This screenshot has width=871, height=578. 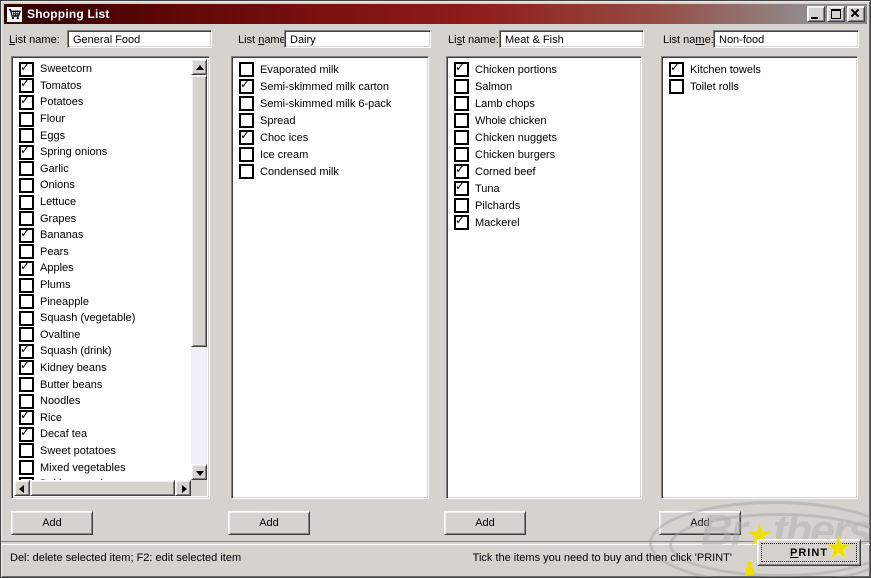 What do you see at coordinates (102, 235) in the screenshot?
I see `list-item: Bananas` at bounding box center [102, 235].